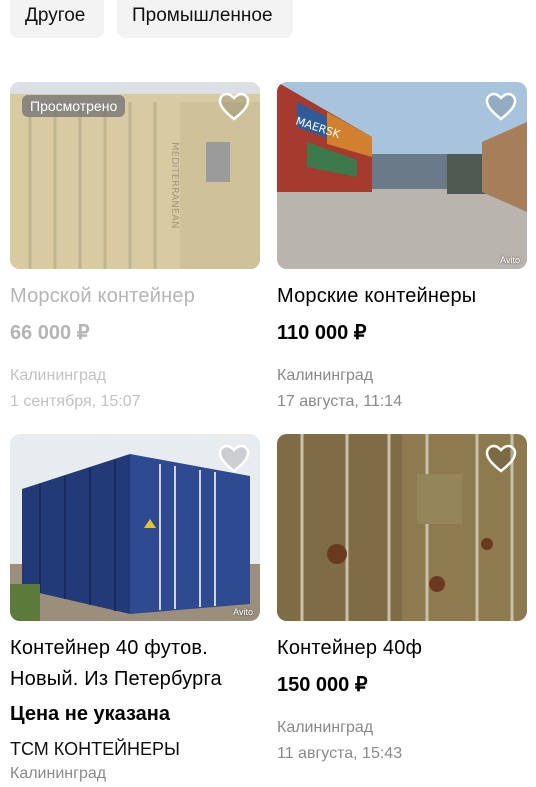  Describe the element at coordinates (402, 175) in the screenshot. I see `listing-photo: MAERSK Avito` at that location.